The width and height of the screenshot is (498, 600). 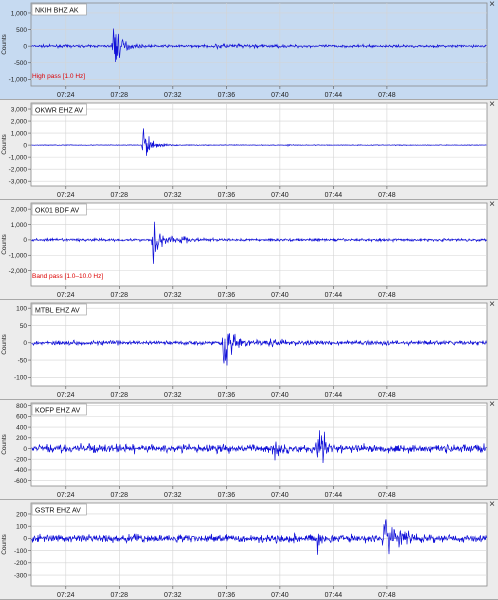 I want to click on station-label: MTBL EHZ AV, so click(x=57, y=311).